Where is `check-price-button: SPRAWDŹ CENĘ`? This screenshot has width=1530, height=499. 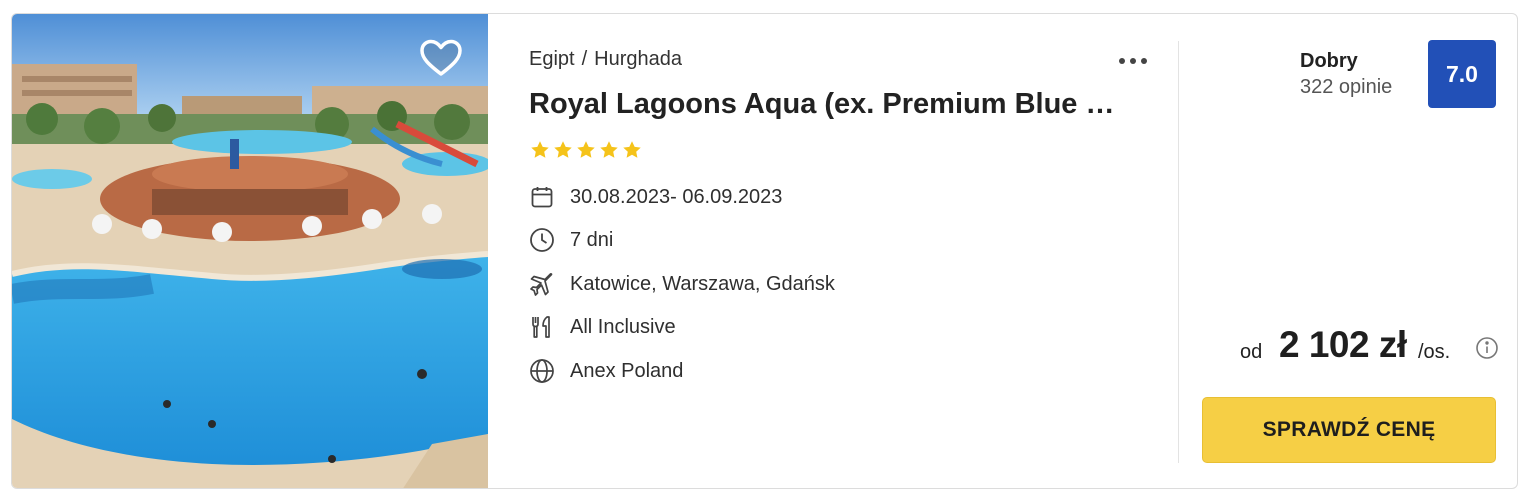 check-price-button: SPRAWDŹ CENĘ is located at coordinates (1349, 430).